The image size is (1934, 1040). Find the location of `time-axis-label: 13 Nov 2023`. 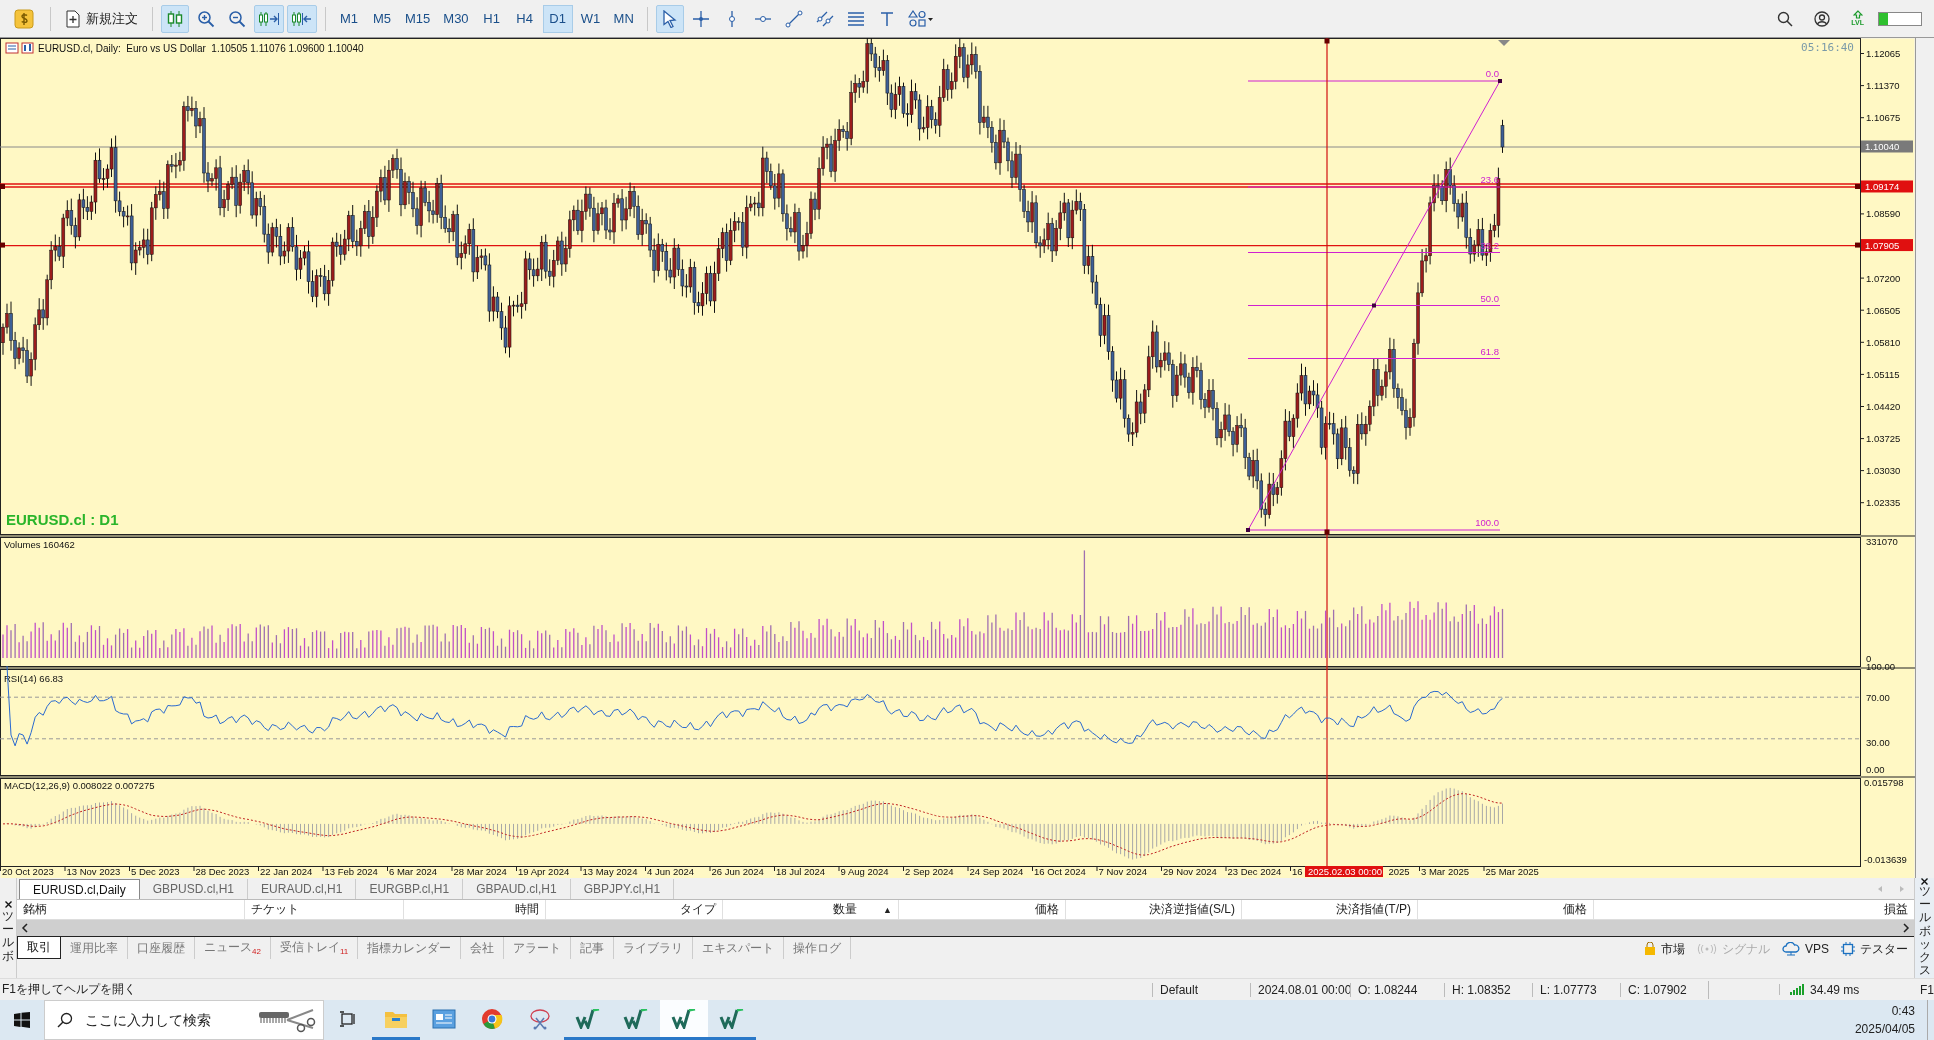

time-axis-label: 13 Nov 2023 is located at coordinates (93, 871).